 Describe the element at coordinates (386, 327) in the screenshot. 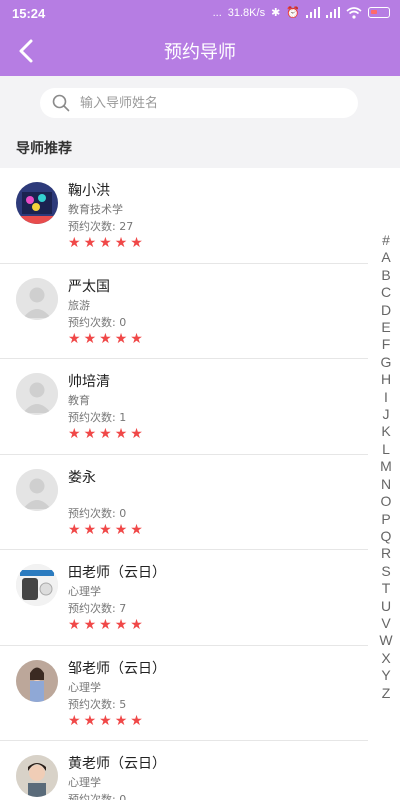

I see `index-letter: E` at that location.